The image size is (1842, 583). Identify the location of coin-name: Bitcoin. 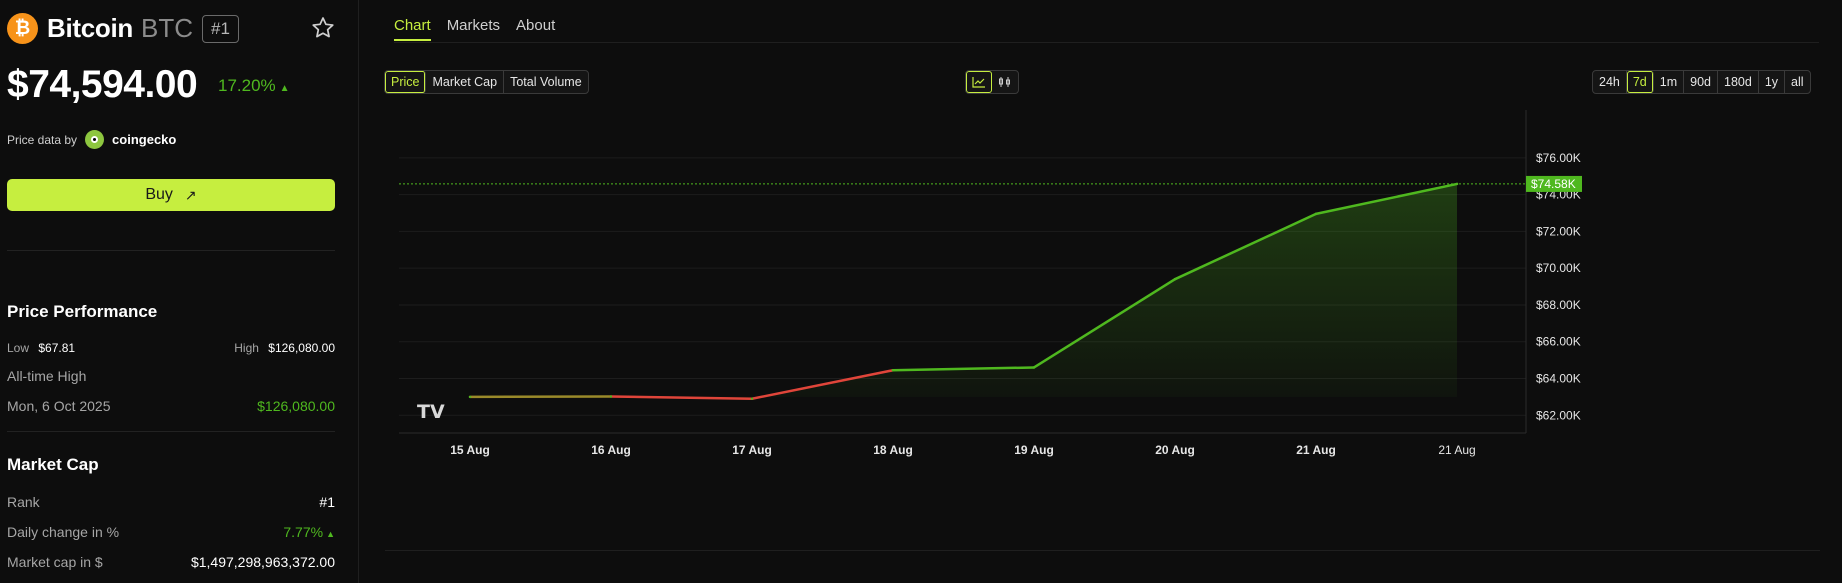
(90, 28).